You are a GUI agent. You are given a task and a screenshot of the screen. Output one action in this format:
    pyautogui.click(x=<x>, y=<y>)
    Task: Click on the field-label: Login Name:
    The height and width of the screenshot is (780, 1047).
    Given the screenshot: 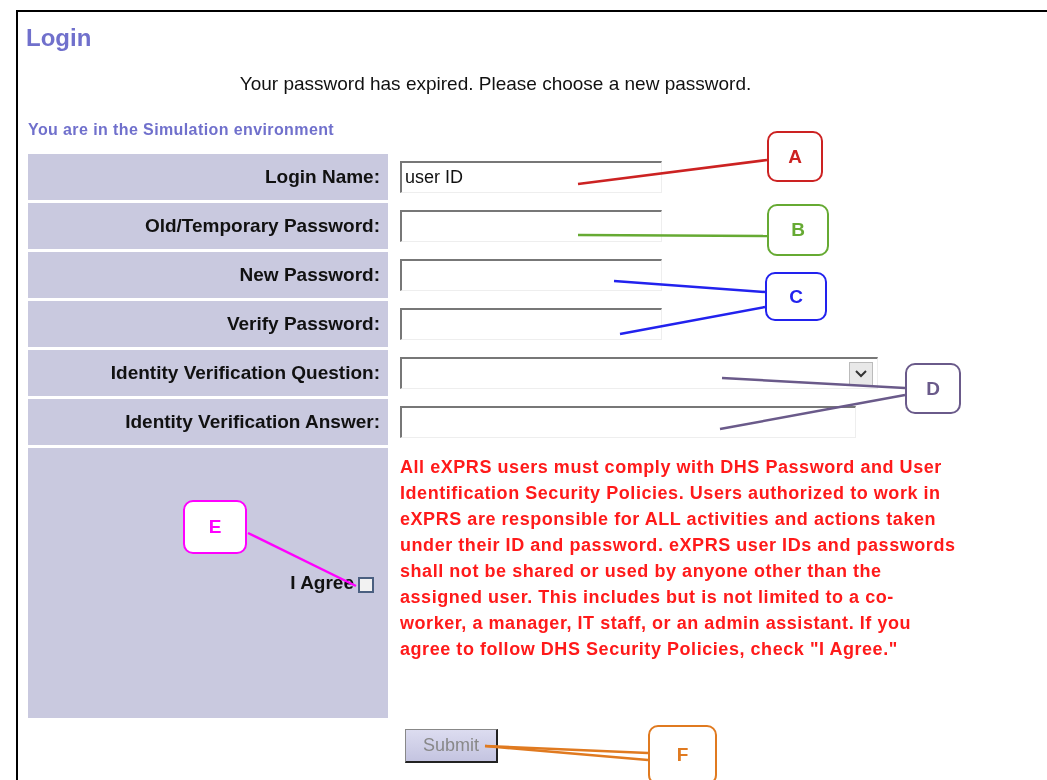 What is the action you would take?
    pyautogui.click(x=208, y=177)
    